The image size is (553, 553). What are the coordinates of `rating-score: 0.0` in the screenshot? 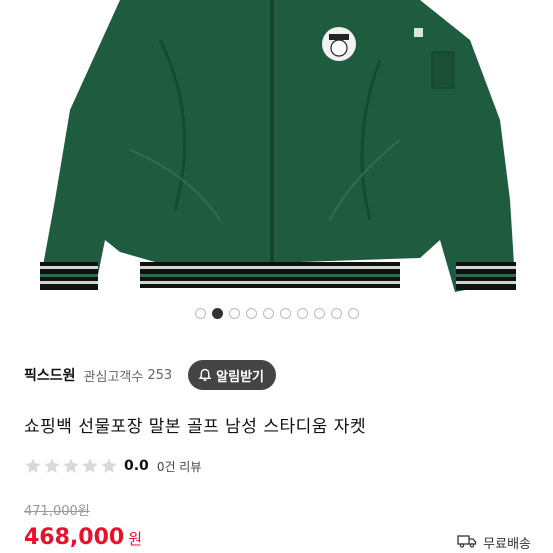 It's located at (136, 466).